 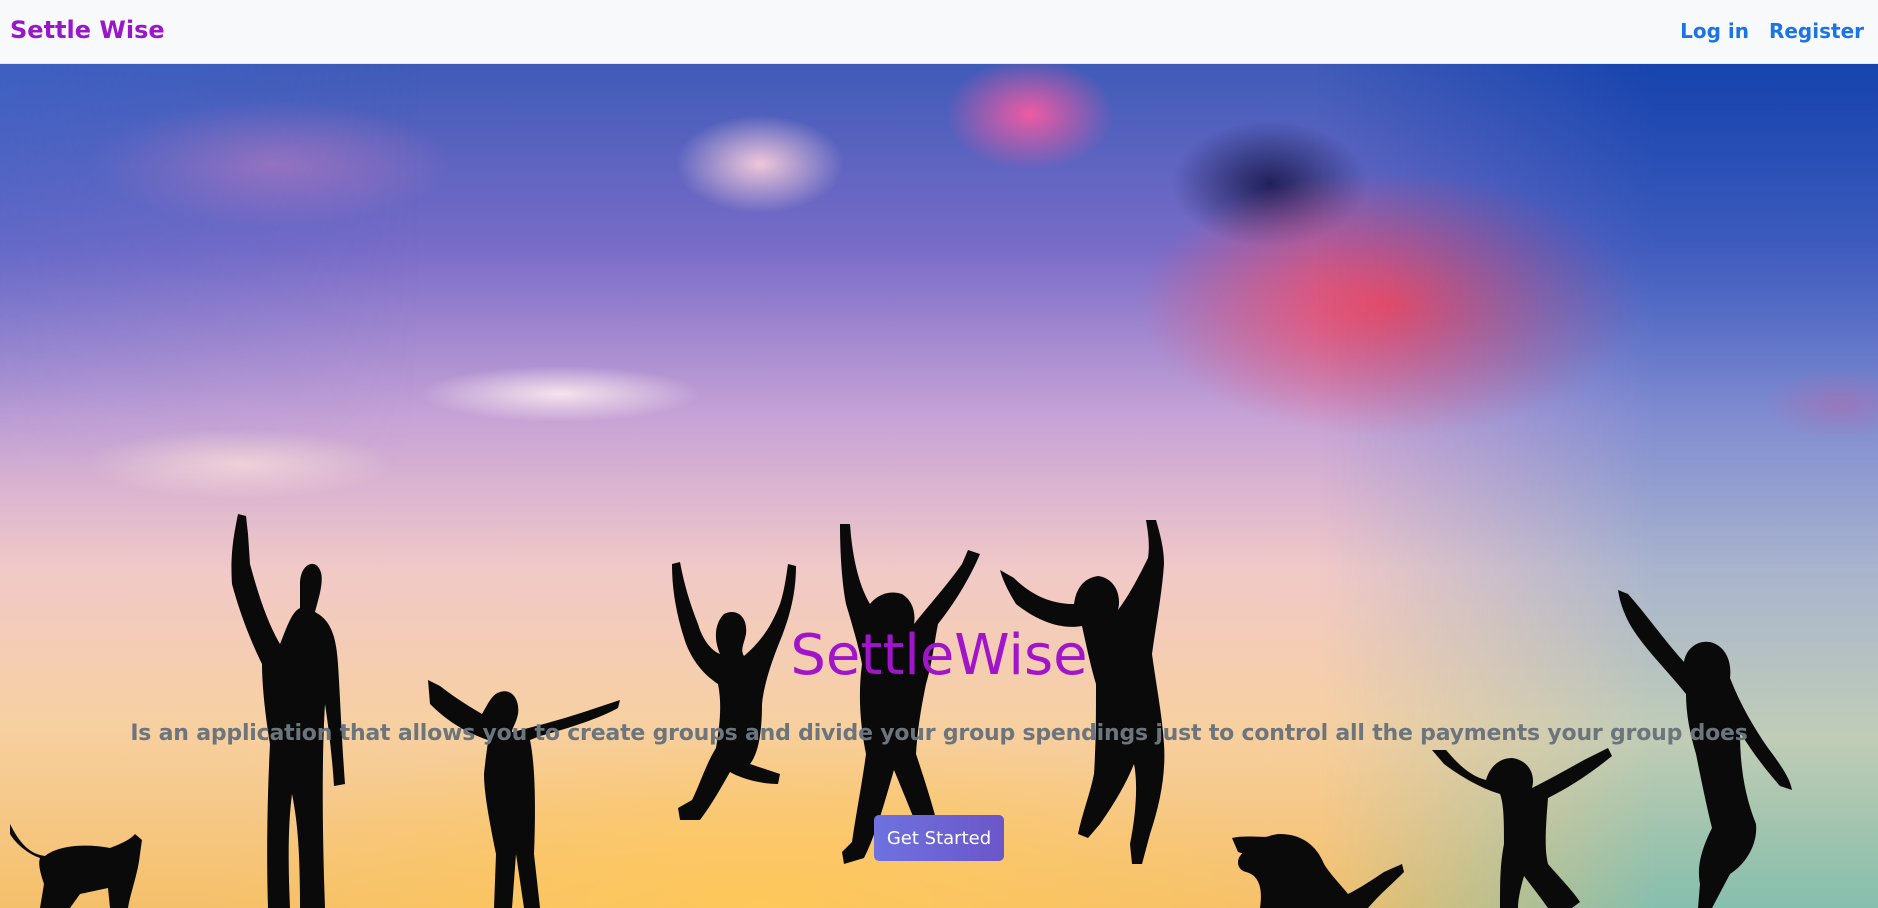 What do you see at coordinates (1714, 31) in the screenshot?
I see `login-link: Log in` at bounding box center [1714, 31].